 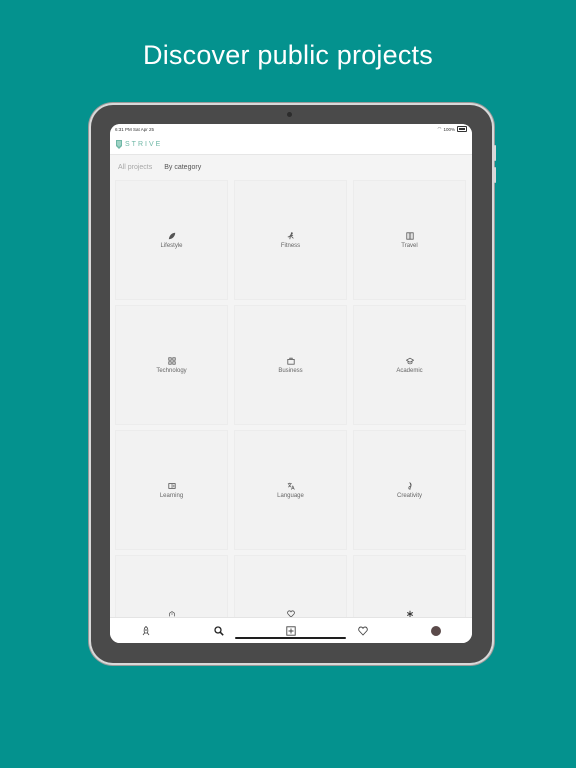 I want to click on map-icon, so click(x=409, y=235).